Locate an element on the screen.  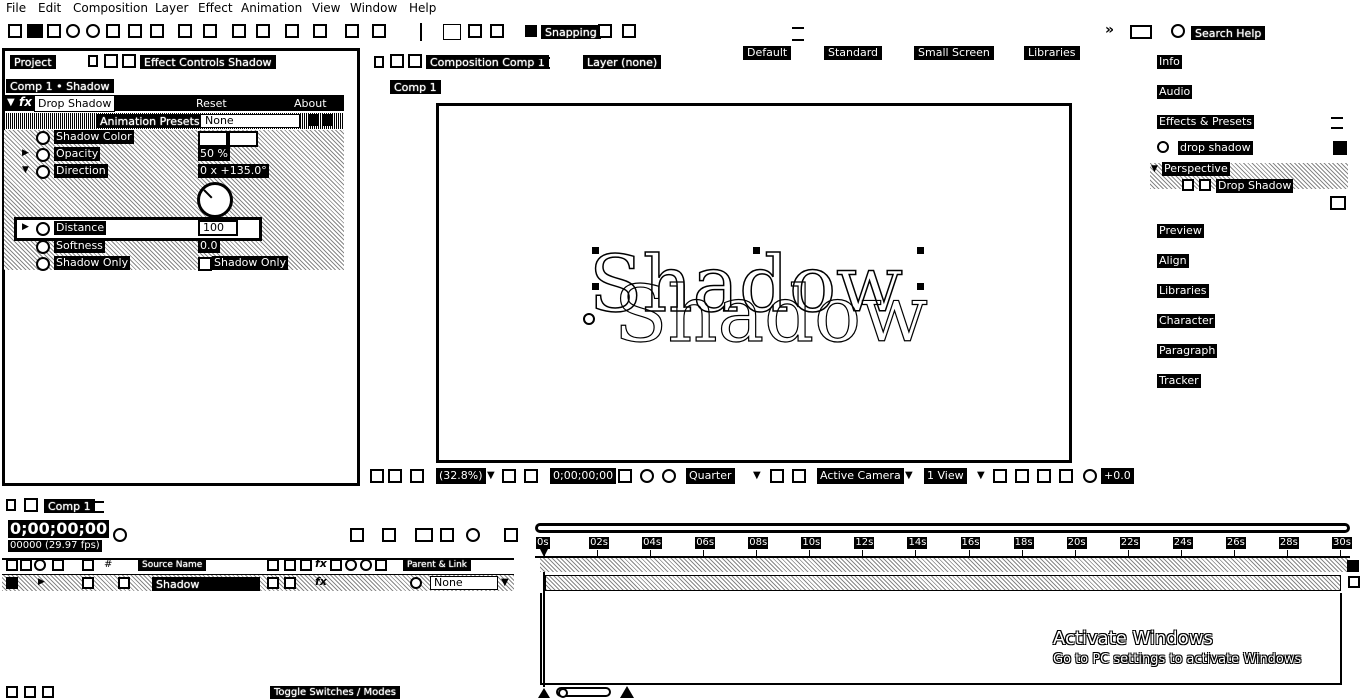
tree-item-drop-shadow: Drop Shadow is located at coordinates (1255, 186).